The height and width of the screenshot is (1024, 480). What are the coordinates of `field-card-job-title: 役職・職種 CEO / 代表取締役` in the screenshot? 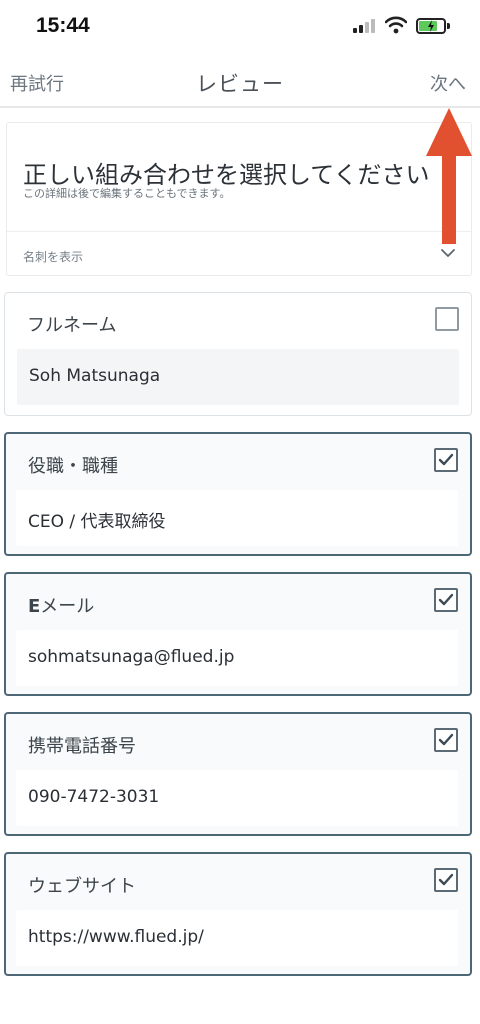 It's located at (238, 494).